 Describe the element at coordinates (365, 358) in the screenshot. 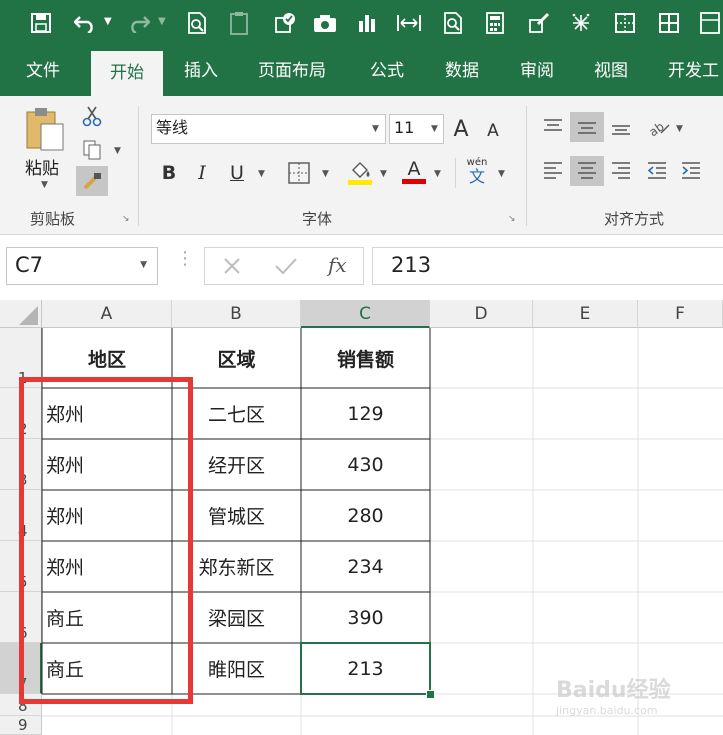

I see `header-cell-sales: 销售额` at that location.